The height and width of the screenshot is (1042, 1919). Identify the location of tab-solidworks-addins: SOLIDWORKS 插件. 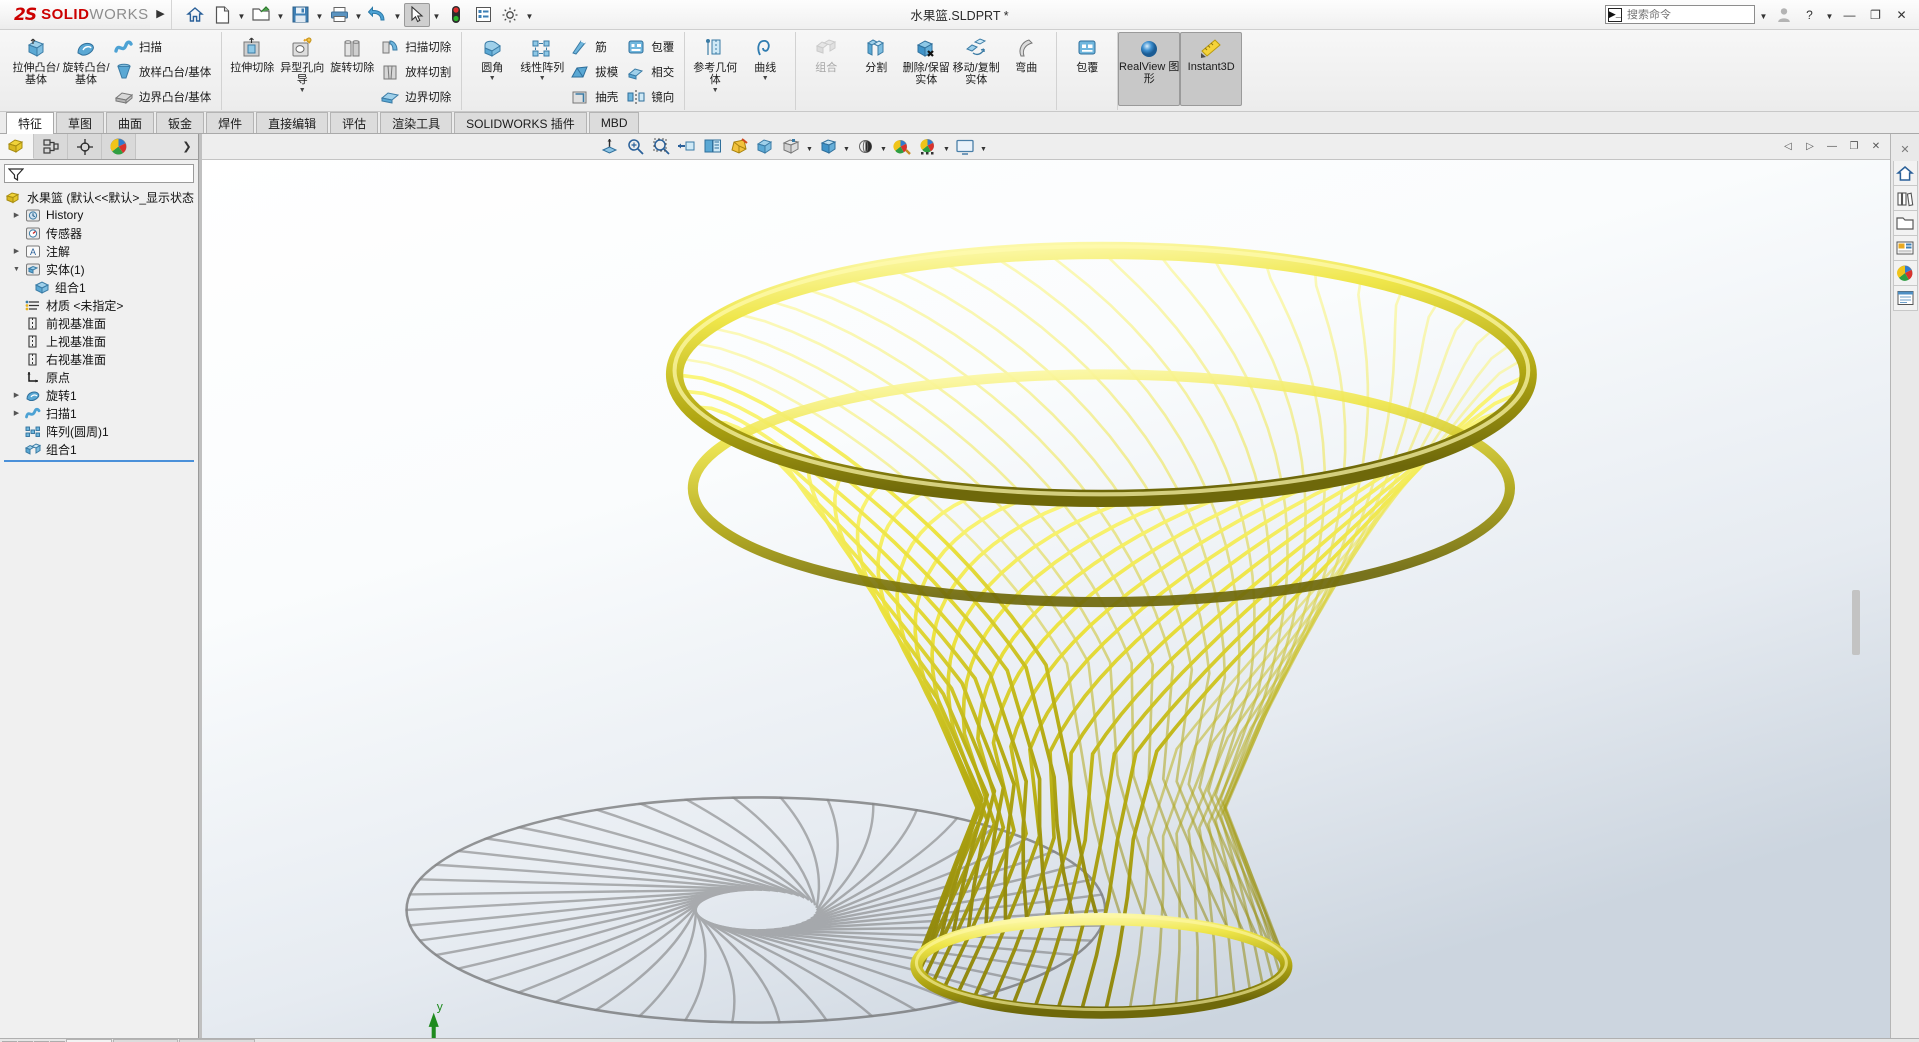
(520, 122).